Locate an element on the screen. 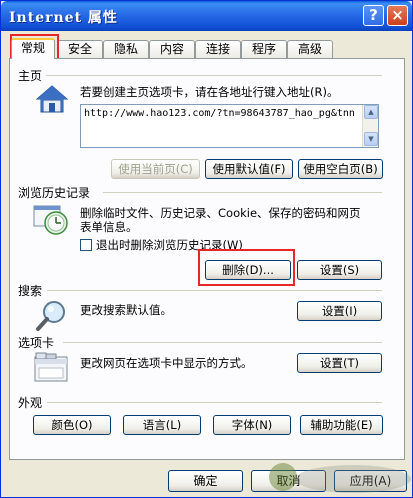  scroll-up-icon: ▲ is located at coordinates (371, 112).